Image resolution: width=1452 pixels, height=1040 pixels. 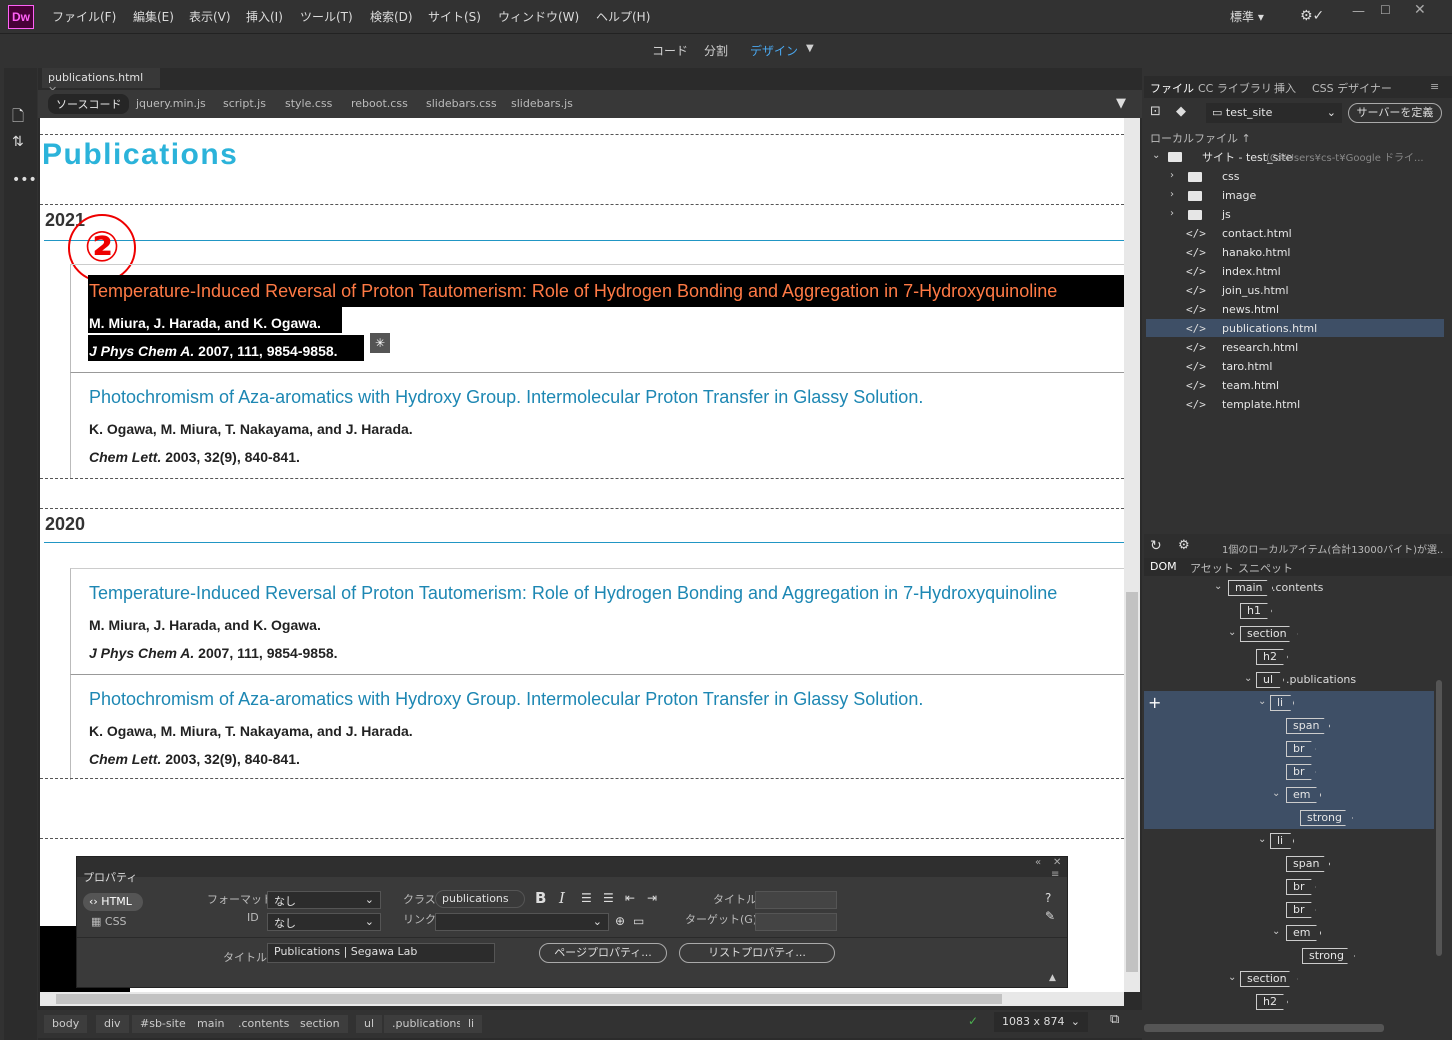 I want to click on local-files-header: ローカルファイル ↑, so click(x=1200, y=138).